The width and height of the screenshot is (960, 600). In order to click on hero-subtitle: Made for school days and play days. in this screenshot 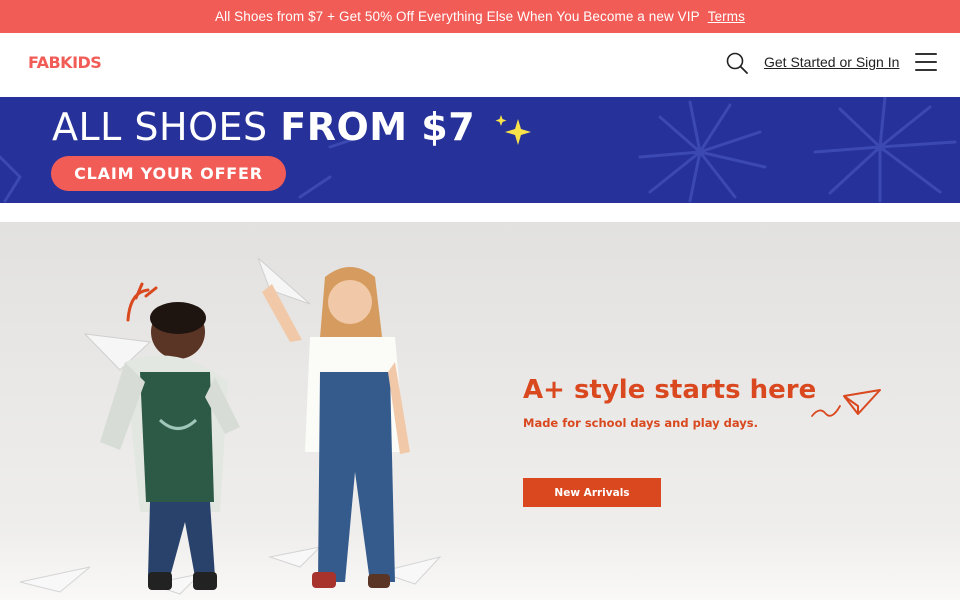, I will do `click(641, 423)`.